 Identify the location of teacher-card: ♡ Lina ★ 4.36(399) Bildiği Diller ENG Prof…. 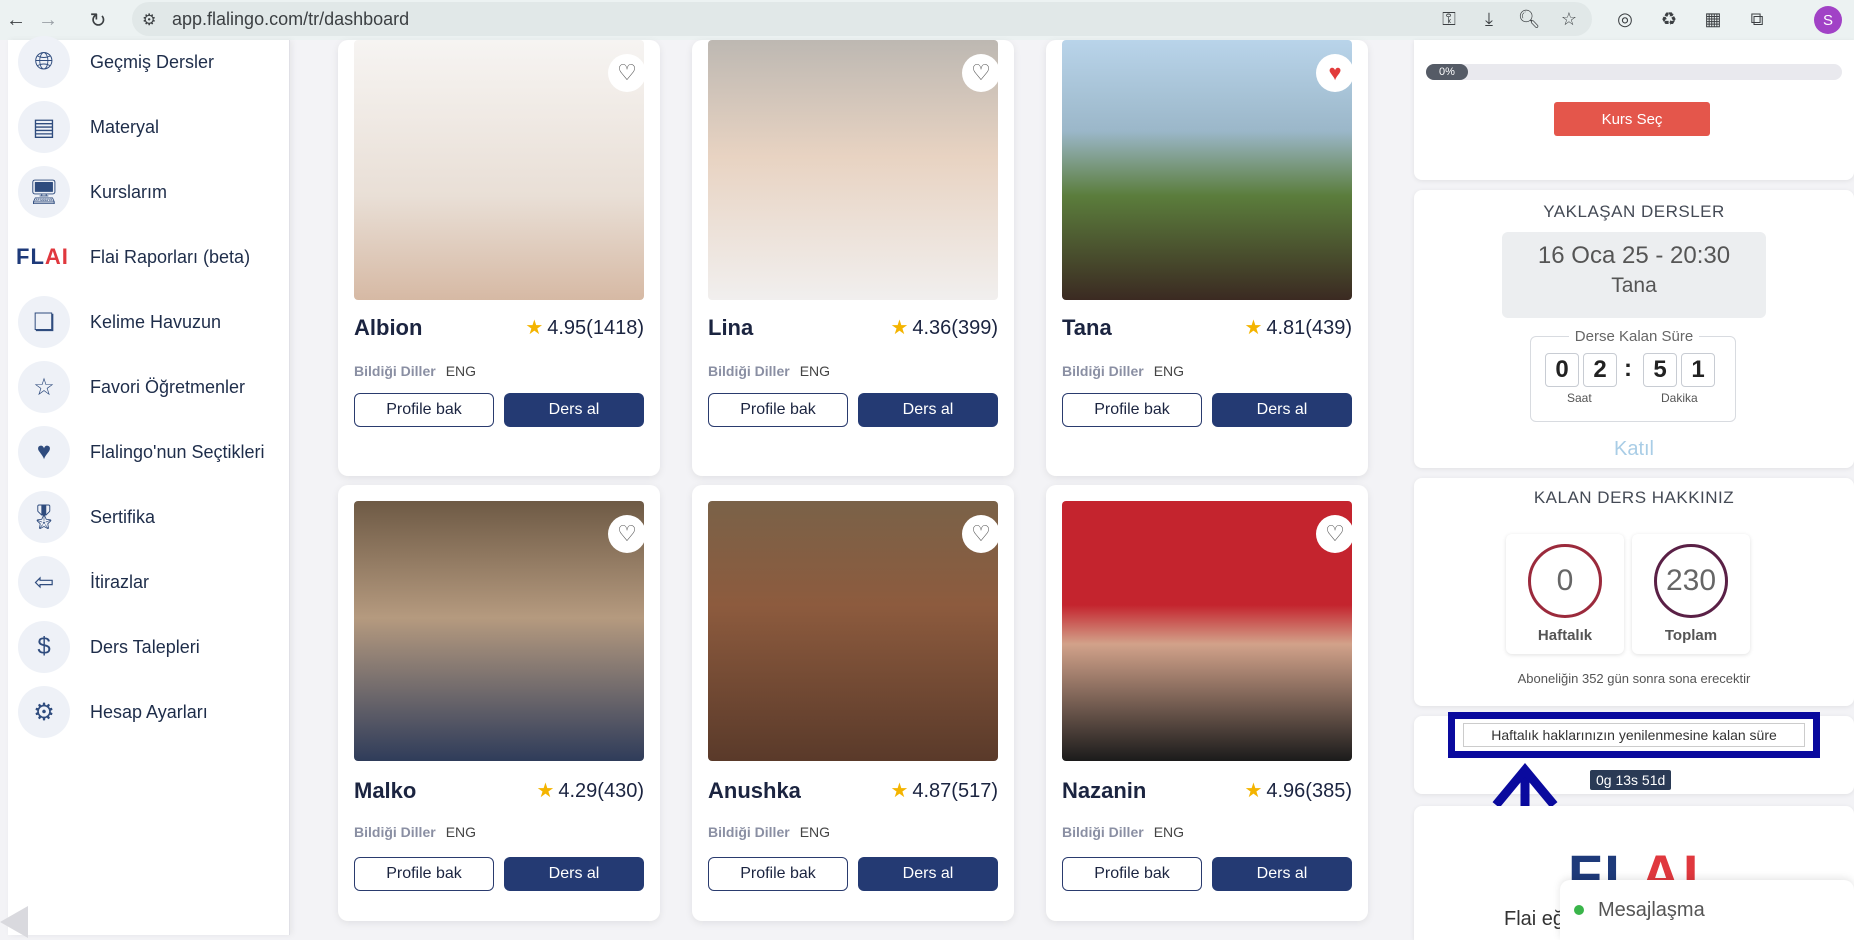
(853, 258).